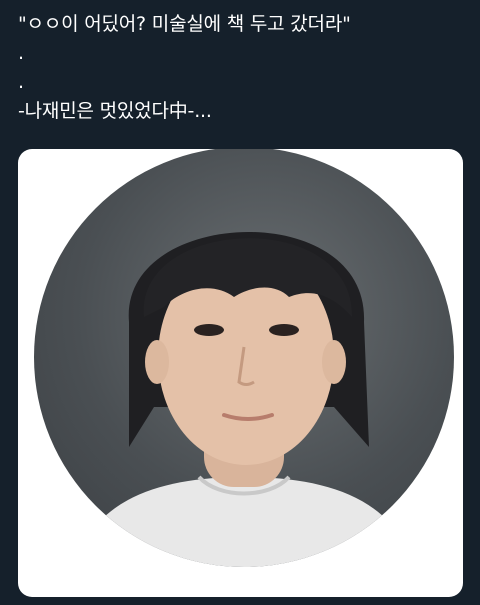 The height and width of the screenshot is (605, 480). I want to click on tweet-line-quote: "ㅇㅇ이 어딨어? 미술실에 책 두고 갔더라", so click(184, 24).